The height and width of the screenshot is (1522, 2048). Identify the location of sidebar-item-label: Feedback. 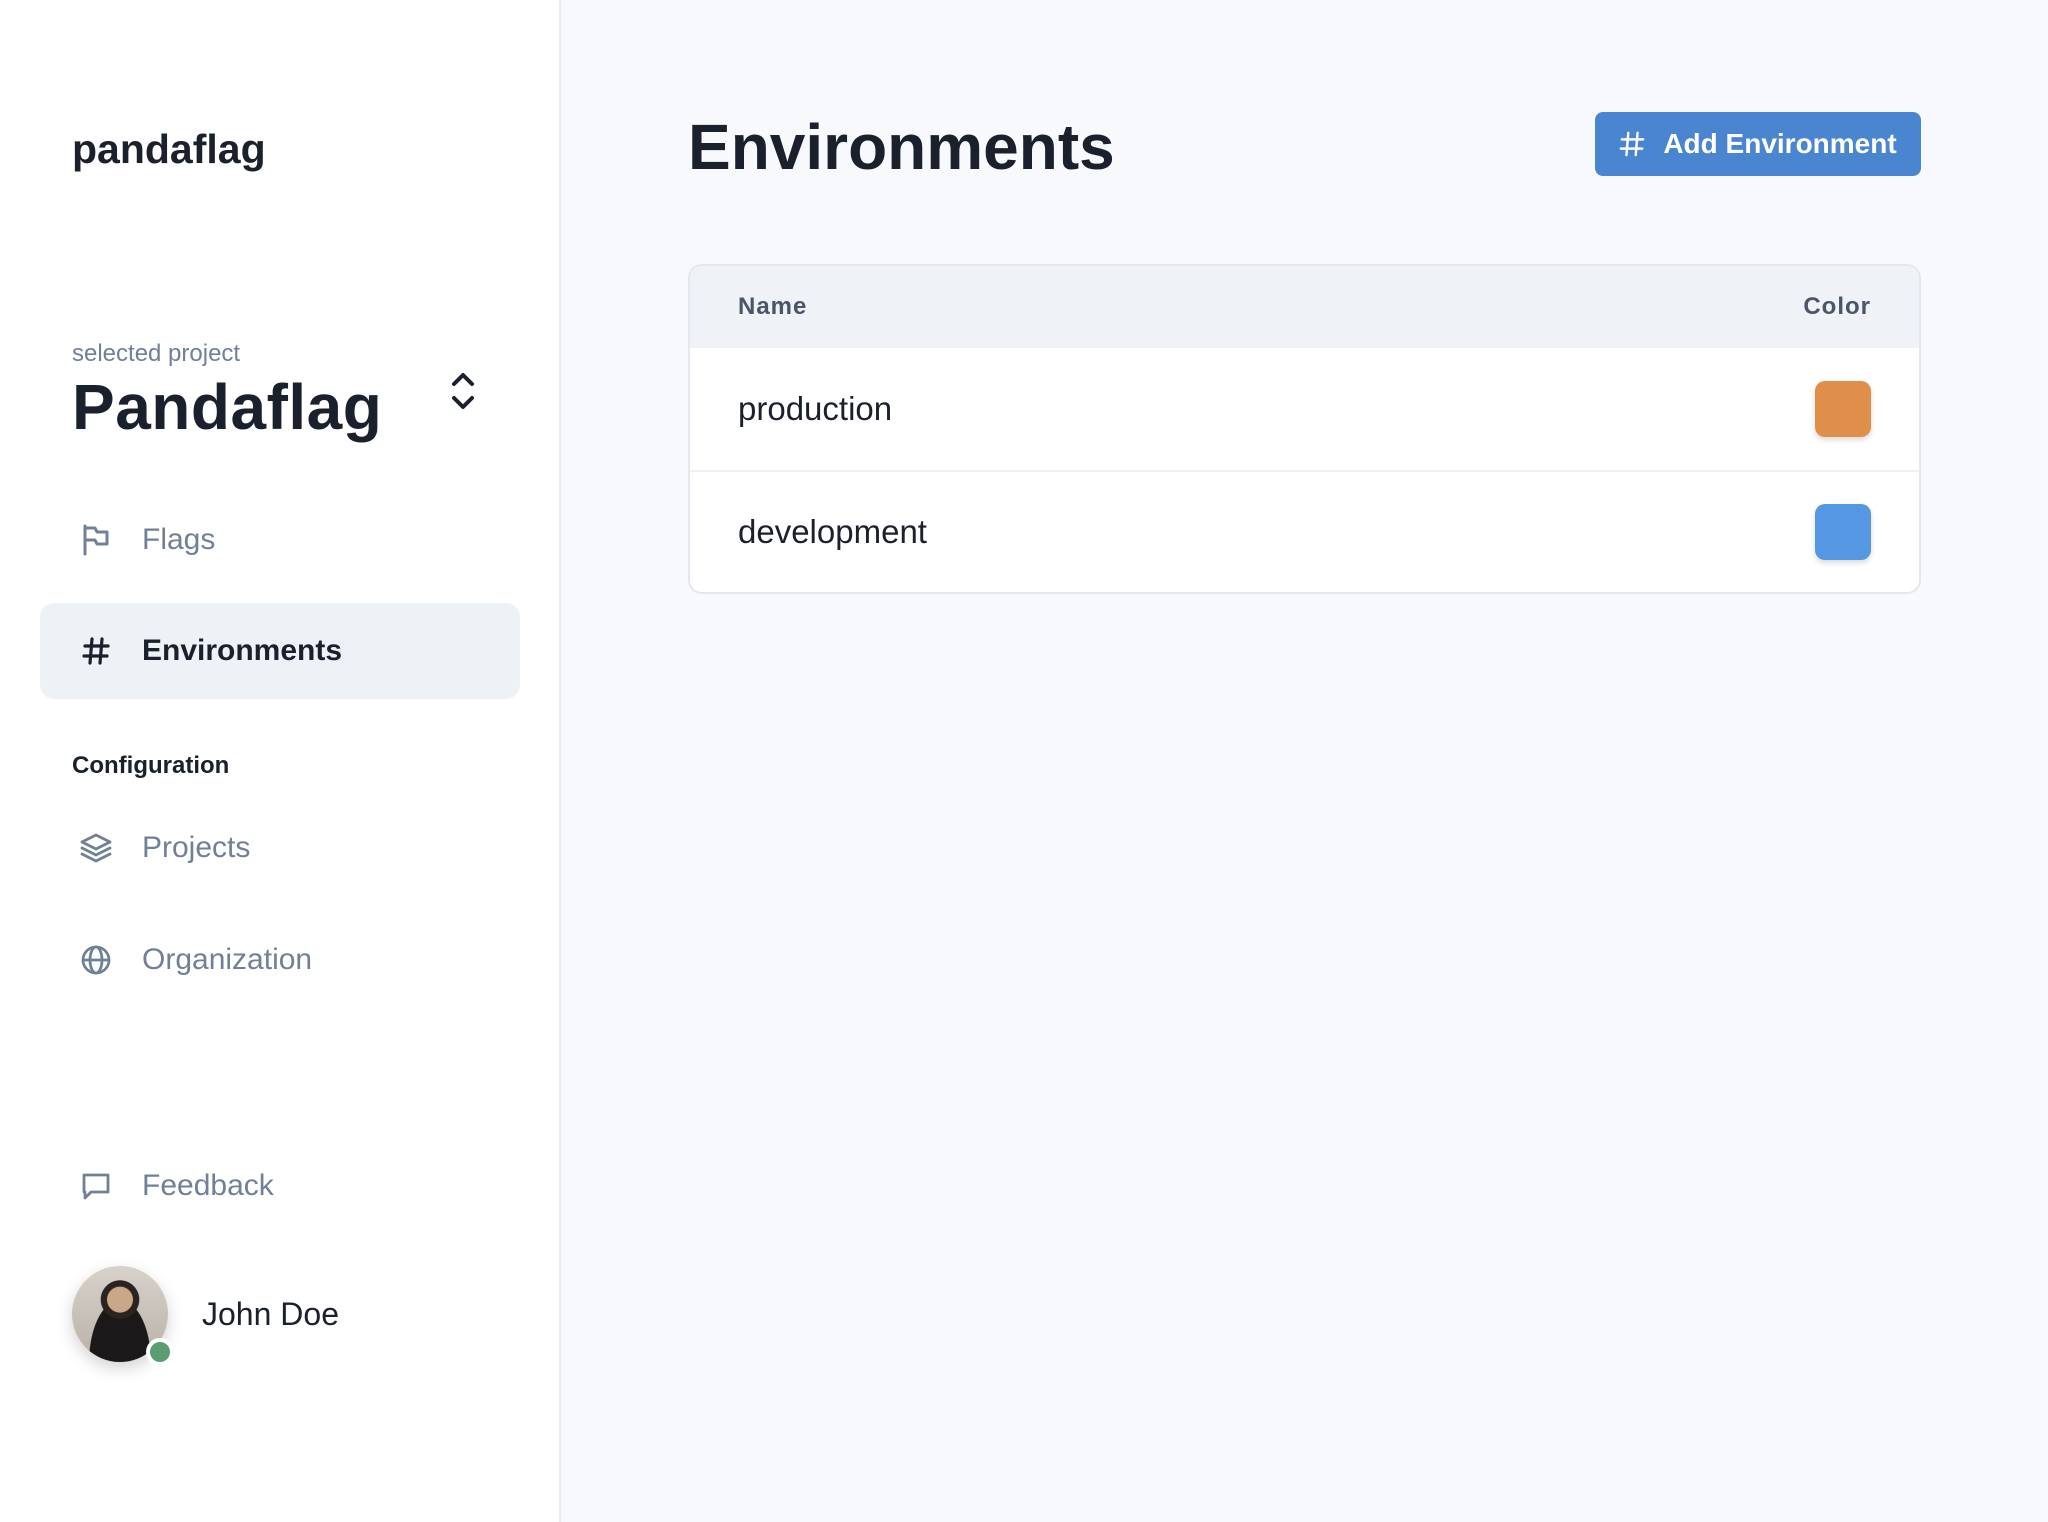
(208, 1185).